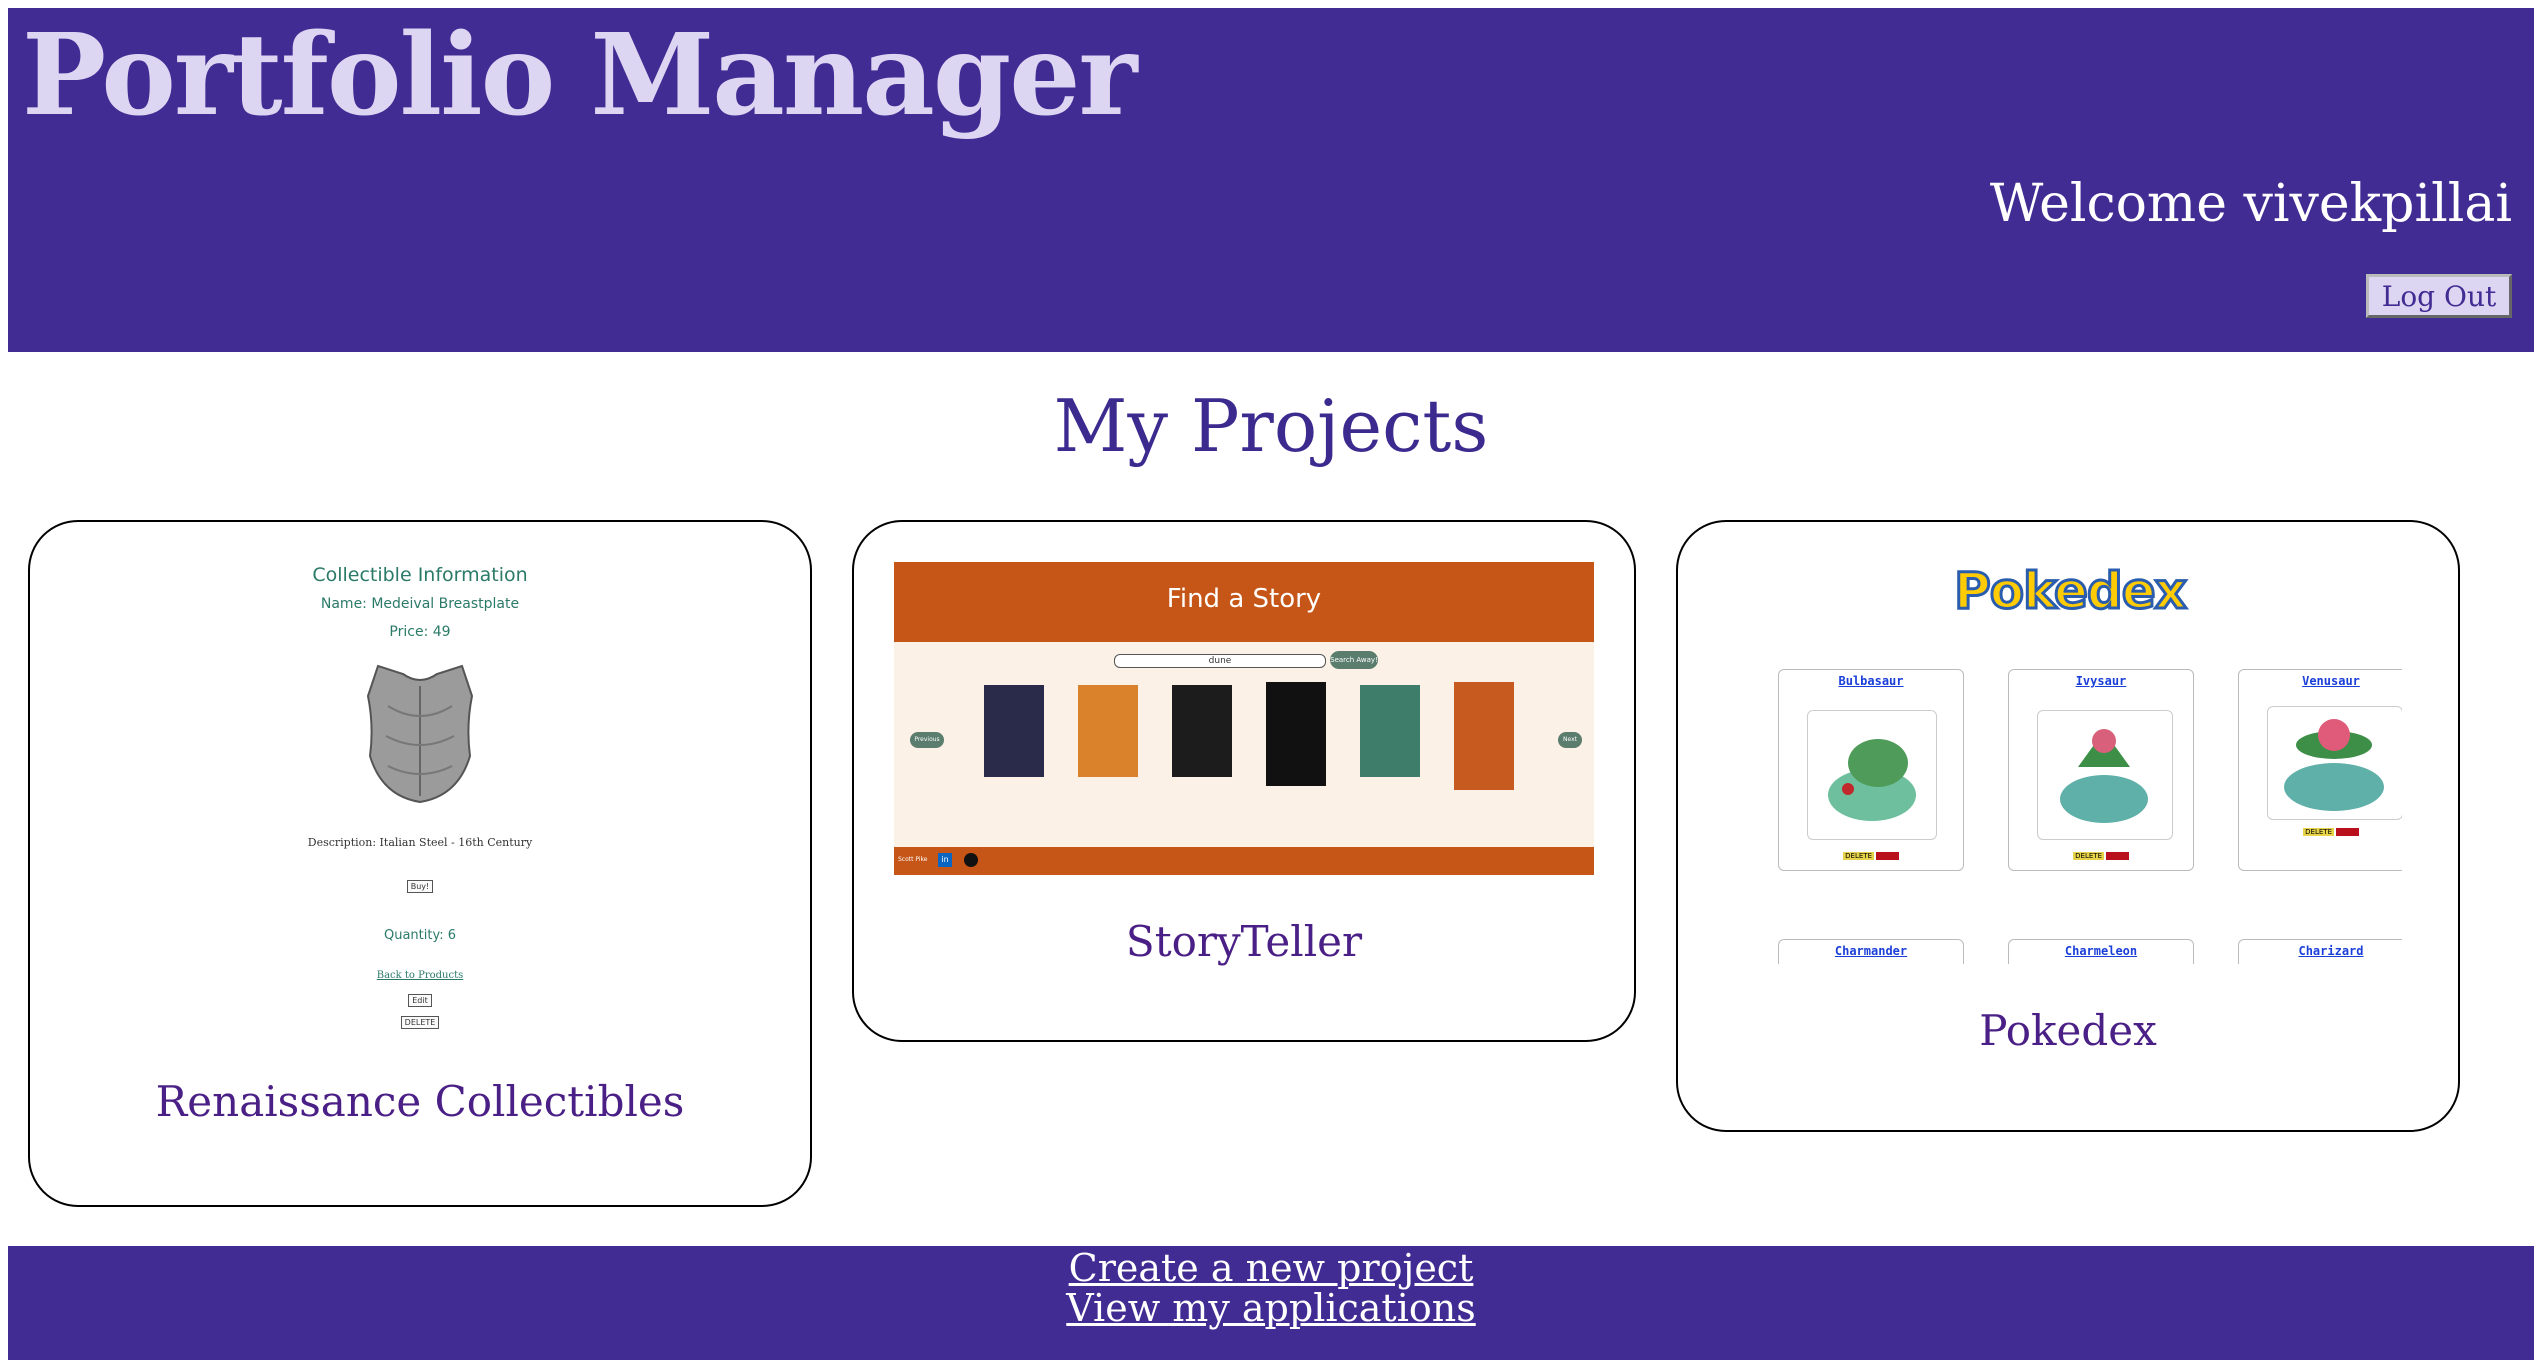 The image size is (2542, 1360). I want to click on preview-edit-button: Edit, so click(420, 1000).